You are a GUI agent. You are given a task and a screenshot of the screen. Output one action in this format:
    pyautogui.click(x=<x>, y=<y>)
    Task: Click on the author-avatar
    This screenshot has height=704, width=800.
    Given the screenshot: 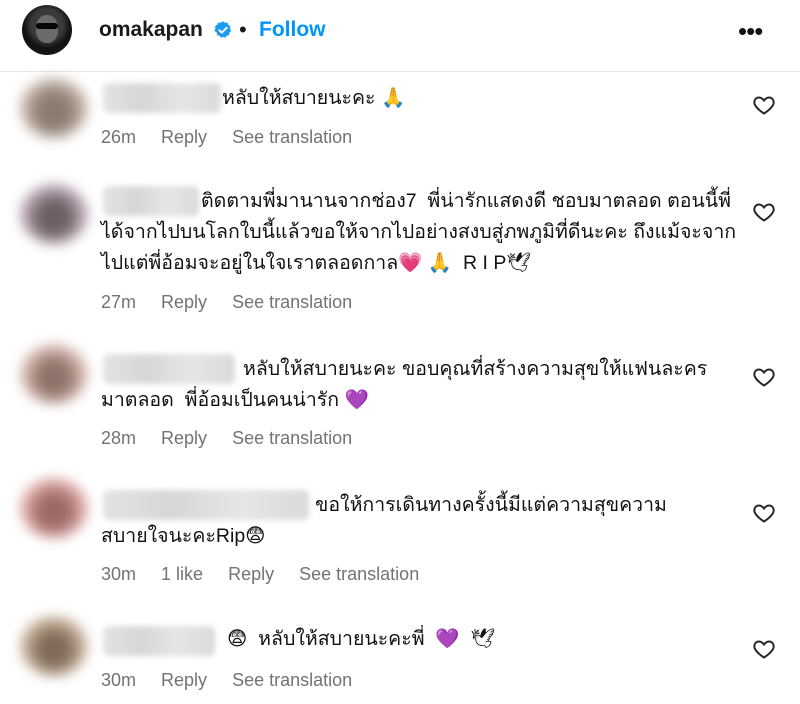 What is the action you would take?
    pyautogui.click(x=47, y=30)
    